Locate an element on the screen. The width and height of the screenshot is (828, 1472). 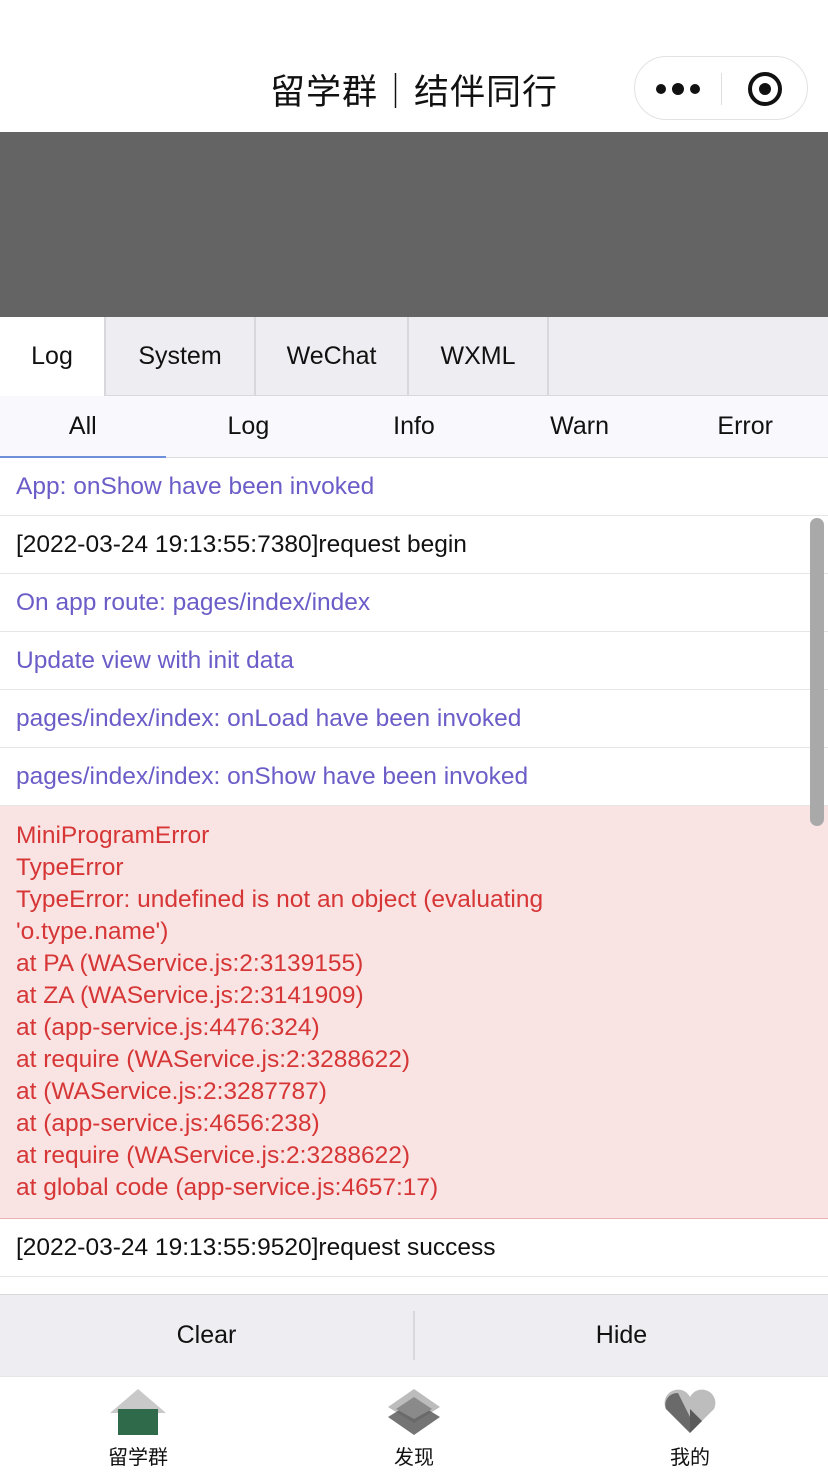
filter-error: Error is located at coordinates (745, 426).